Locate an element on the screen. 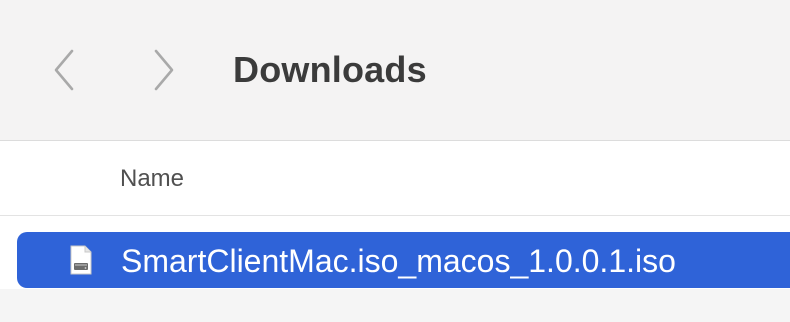 This screenshot has height=322, width=790. forward-button is located at coordinates (164, 70).